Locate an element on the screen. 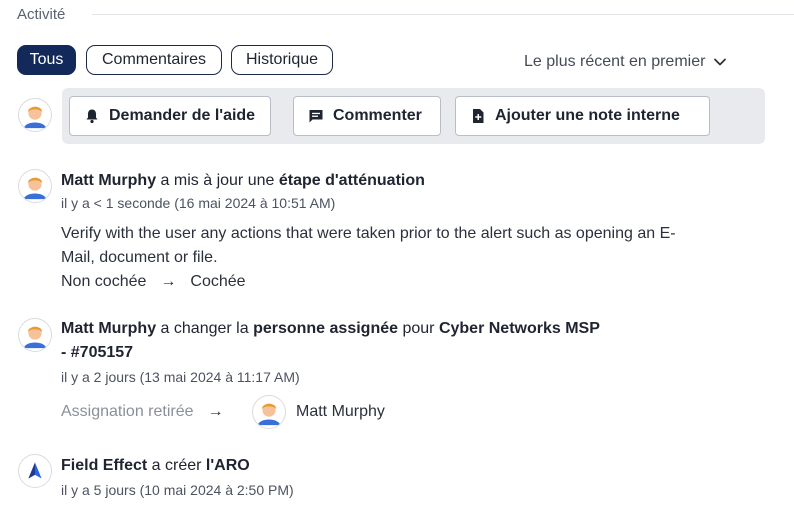 This screenshot has width=794, height=517. status-change: Non cochée → Cochée is located at coordinates (368, 282).